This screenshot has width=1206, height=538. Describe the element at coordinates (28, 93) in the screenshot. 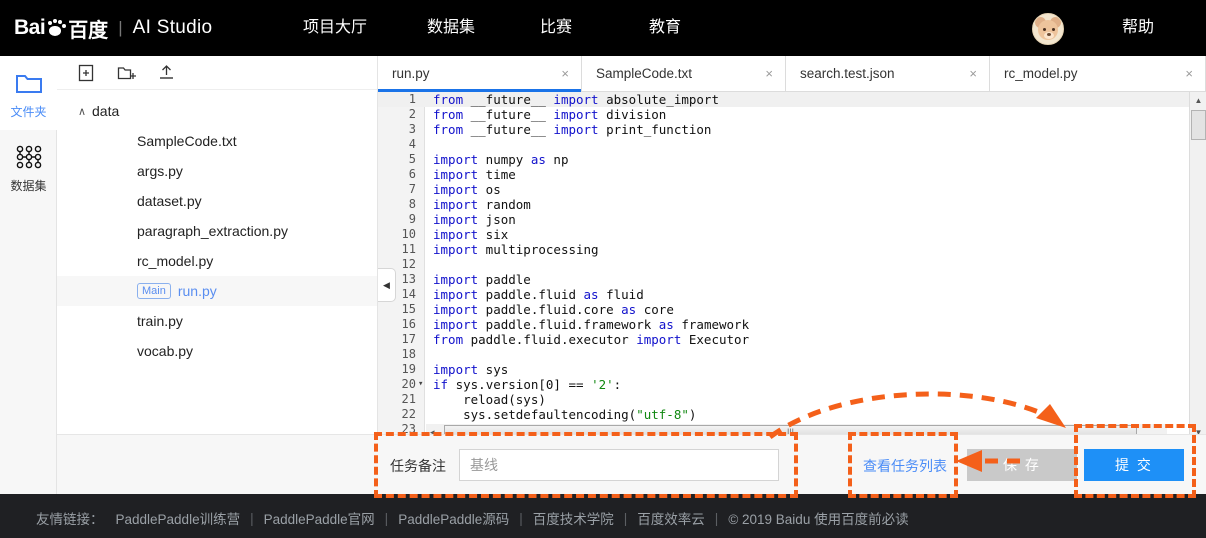

I see `sidebar-item-folder: 文件夹` at that location.